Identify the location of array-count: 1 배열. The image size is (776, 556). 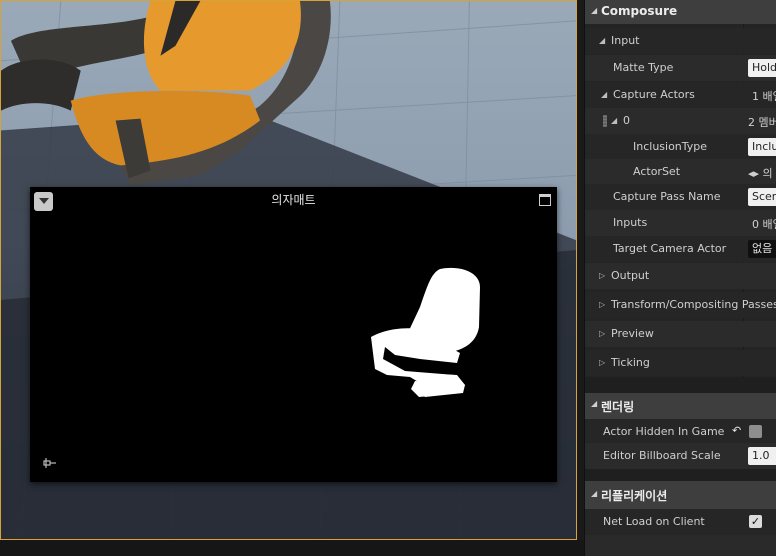
(764, 96).